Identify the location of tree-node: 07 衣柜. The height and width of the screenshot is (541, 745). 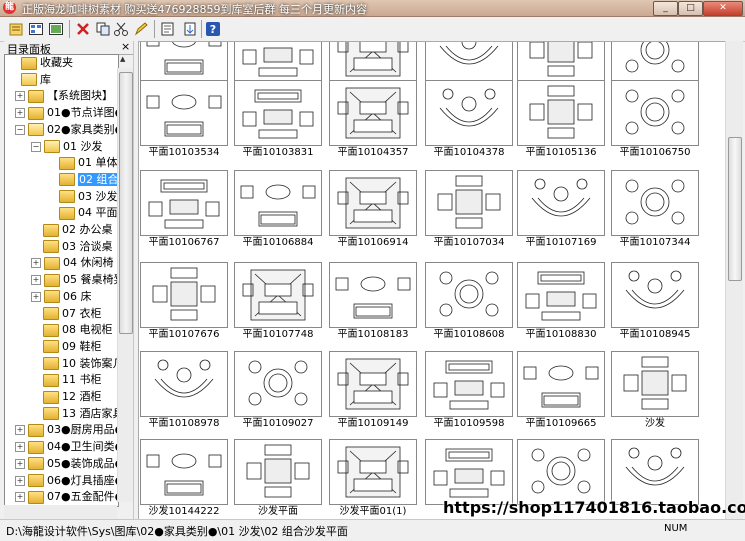
(66, 314).